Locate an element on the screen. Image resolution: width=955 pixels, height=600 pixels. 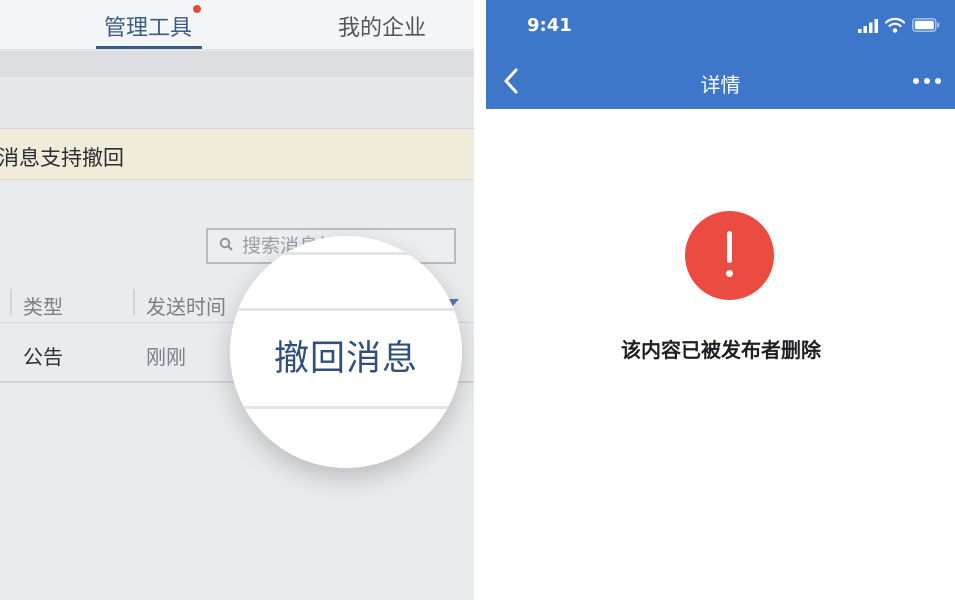
tab-my-enterprise: 我的企业 is located at coordinates (382, 26).